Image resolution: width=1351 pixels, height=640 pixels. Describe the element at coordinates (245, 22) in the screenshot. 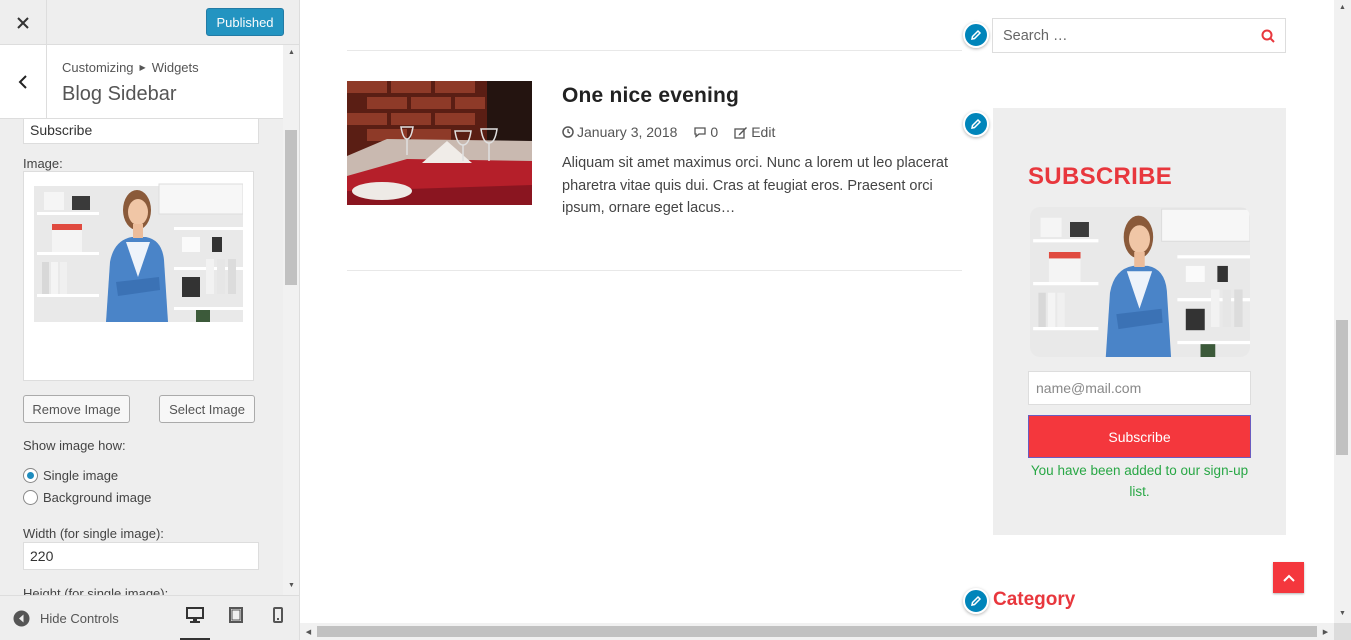

I see `publish-button: Published` at that location.